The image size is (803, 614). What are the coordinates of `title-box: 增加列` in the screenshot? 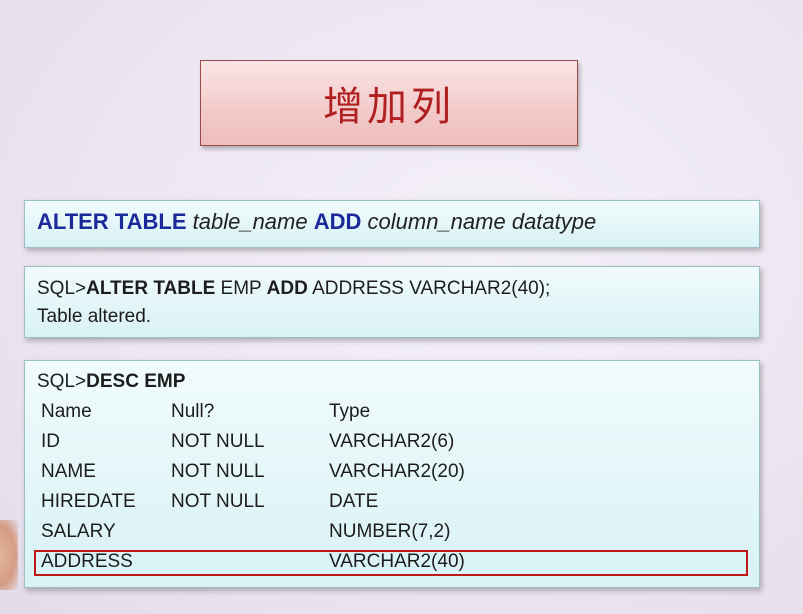 It's located at (389, 103).